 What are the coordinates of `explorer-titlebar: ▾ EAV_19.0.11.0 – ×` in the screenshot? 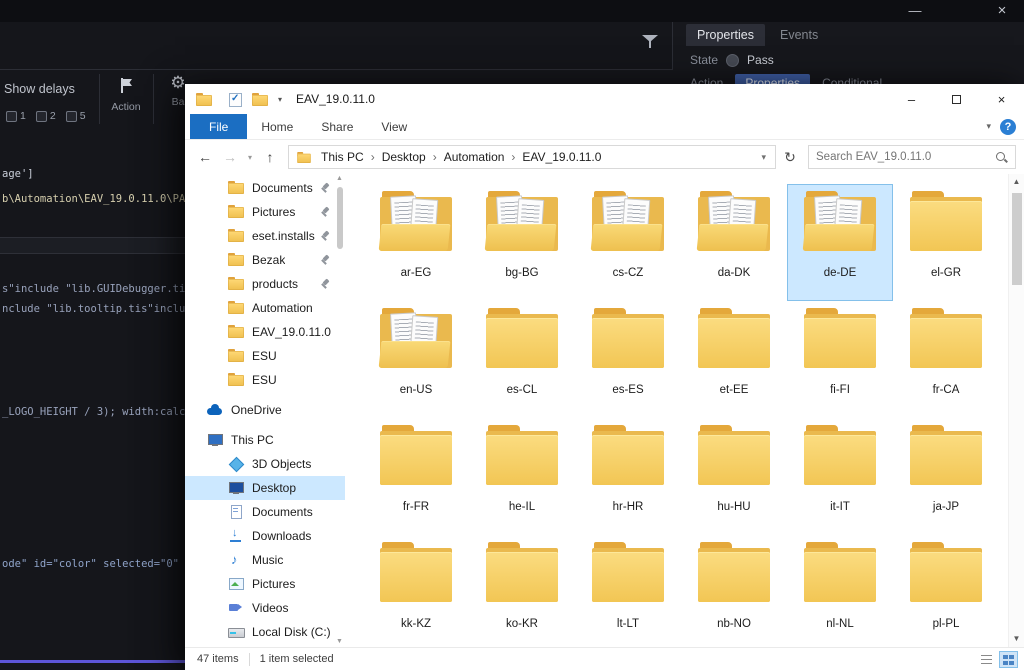 It's located at (604, 99).